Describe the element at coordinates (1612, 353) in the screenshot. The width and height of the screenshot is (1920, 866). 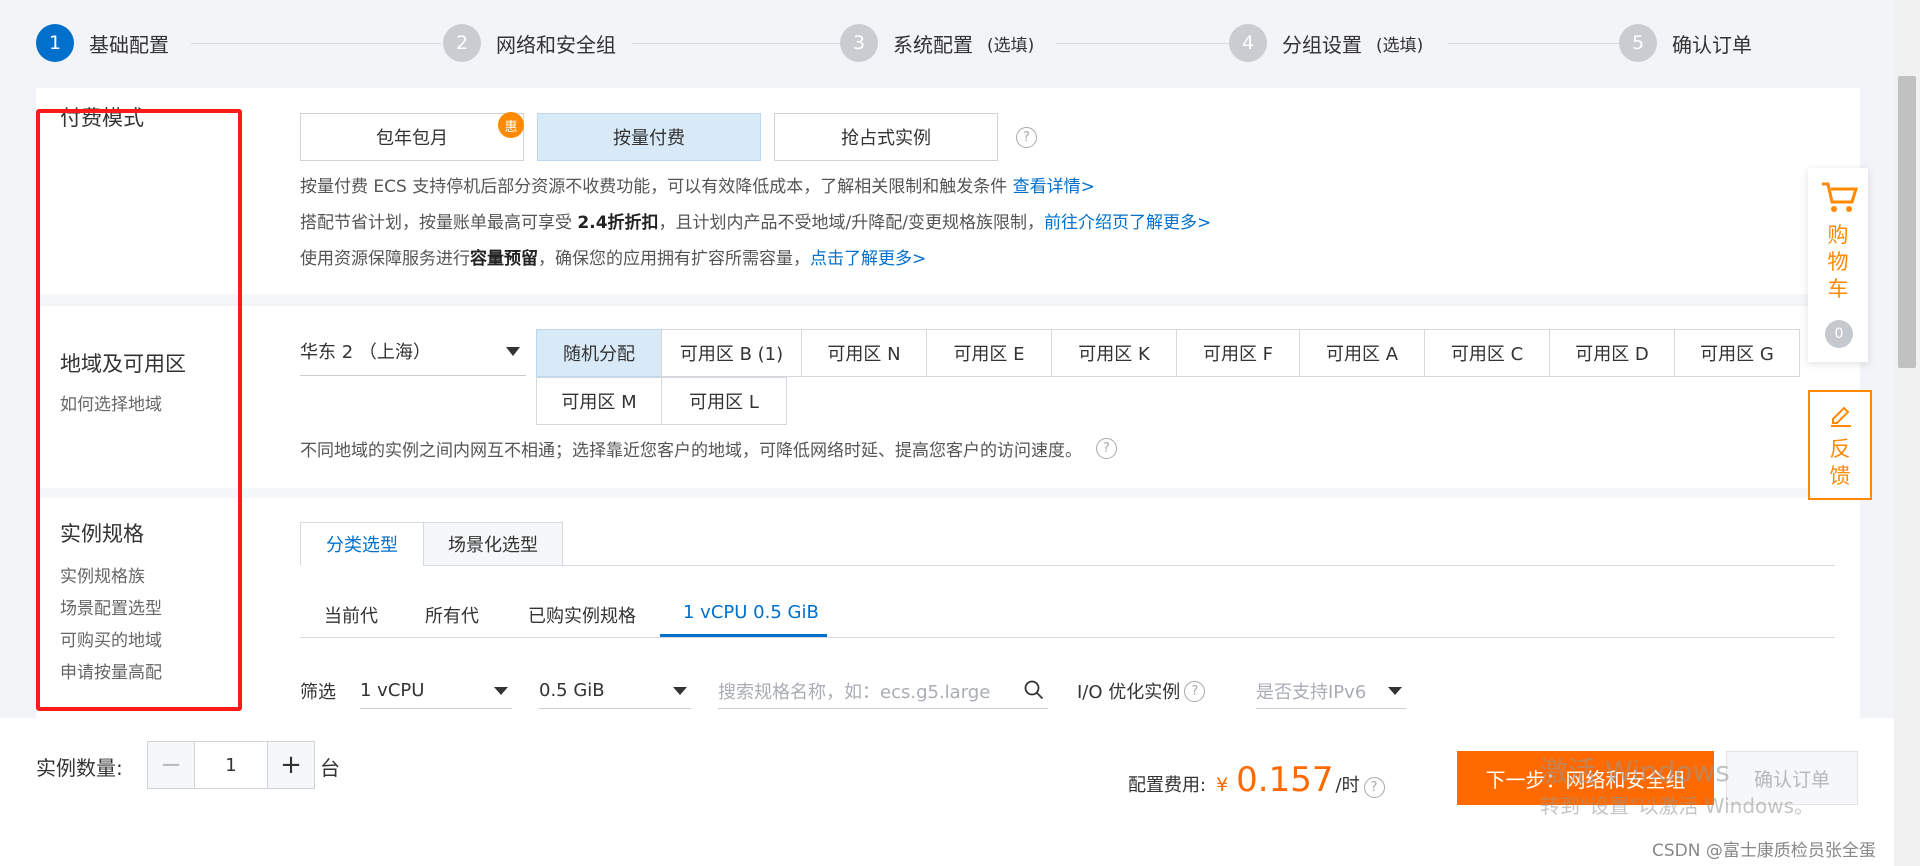
I see `zone-option: 可用区 D` at that location.